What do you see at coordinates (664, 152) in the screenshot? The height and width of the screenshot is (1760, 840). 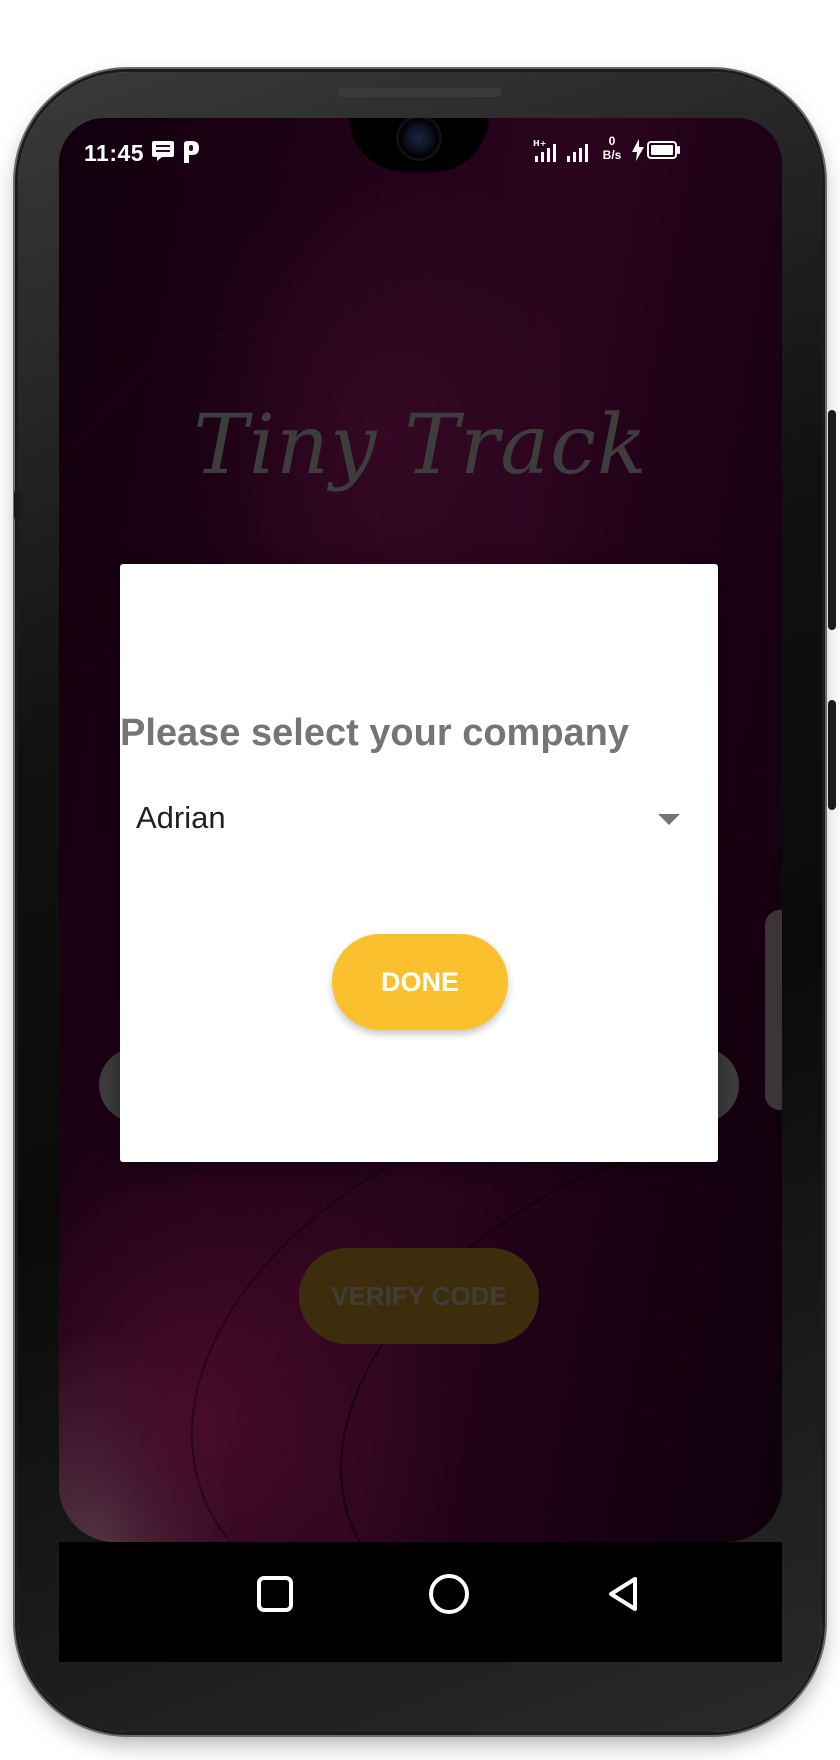 I see `battery-icon` at bounding box center [664, 152].